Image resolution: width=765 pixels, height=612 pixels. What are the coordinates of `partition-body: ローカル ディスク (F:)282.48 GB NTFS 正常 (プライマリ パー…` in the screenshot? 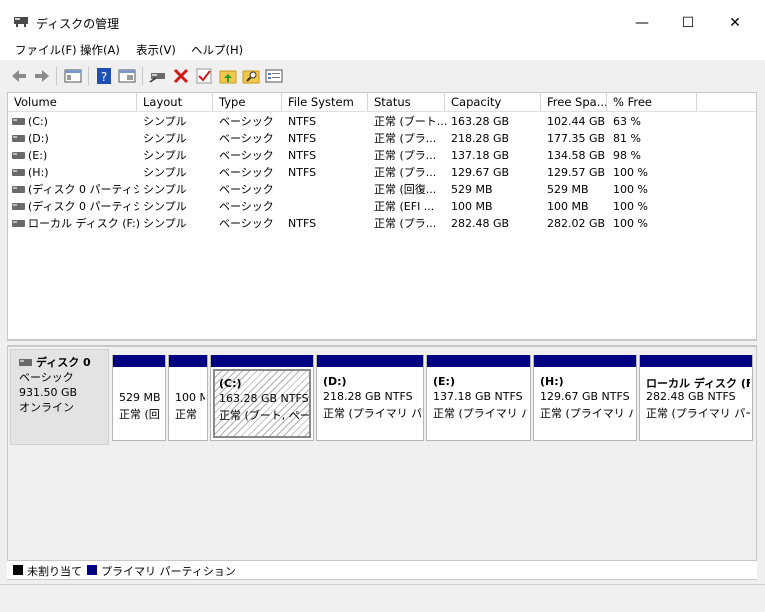 It's located at (696, 403).